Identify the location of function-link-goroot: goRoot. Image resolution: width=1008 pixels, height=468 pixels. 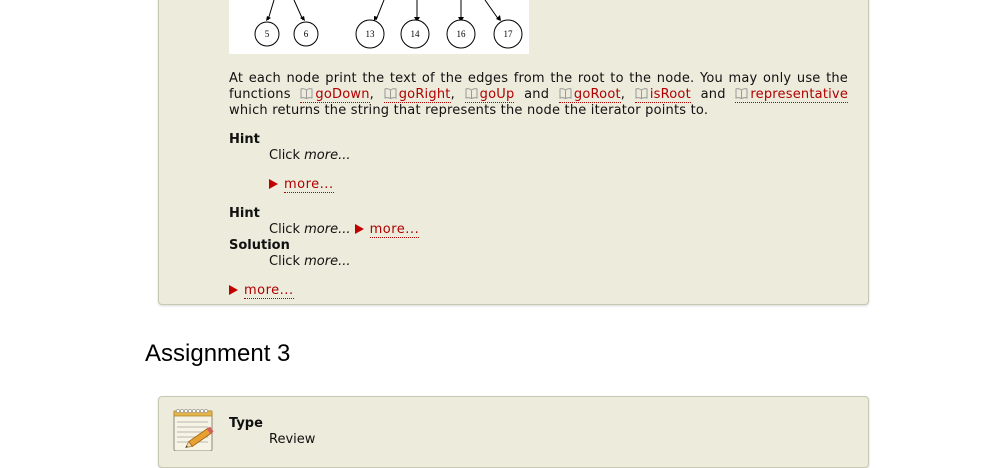
(589, 95).